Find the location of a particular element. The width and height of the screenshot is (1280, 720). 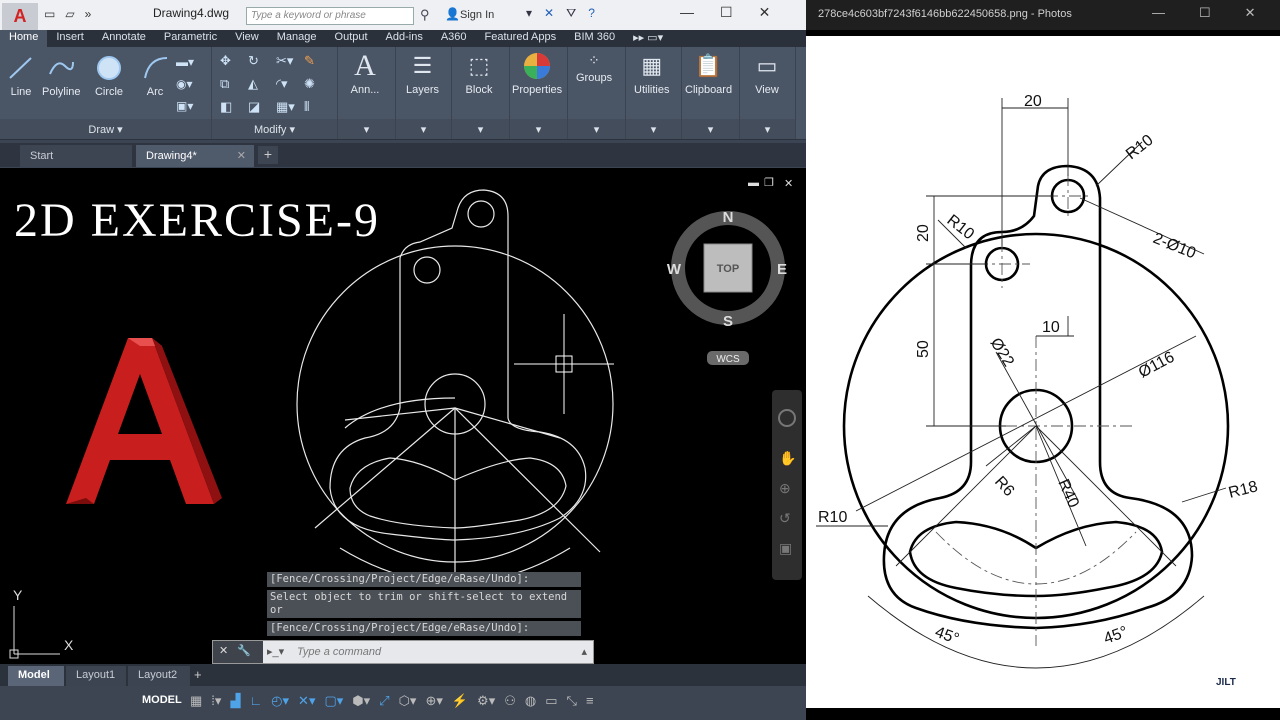

isodraft-icon: ✕▾ is located at coordinates (306, 701).